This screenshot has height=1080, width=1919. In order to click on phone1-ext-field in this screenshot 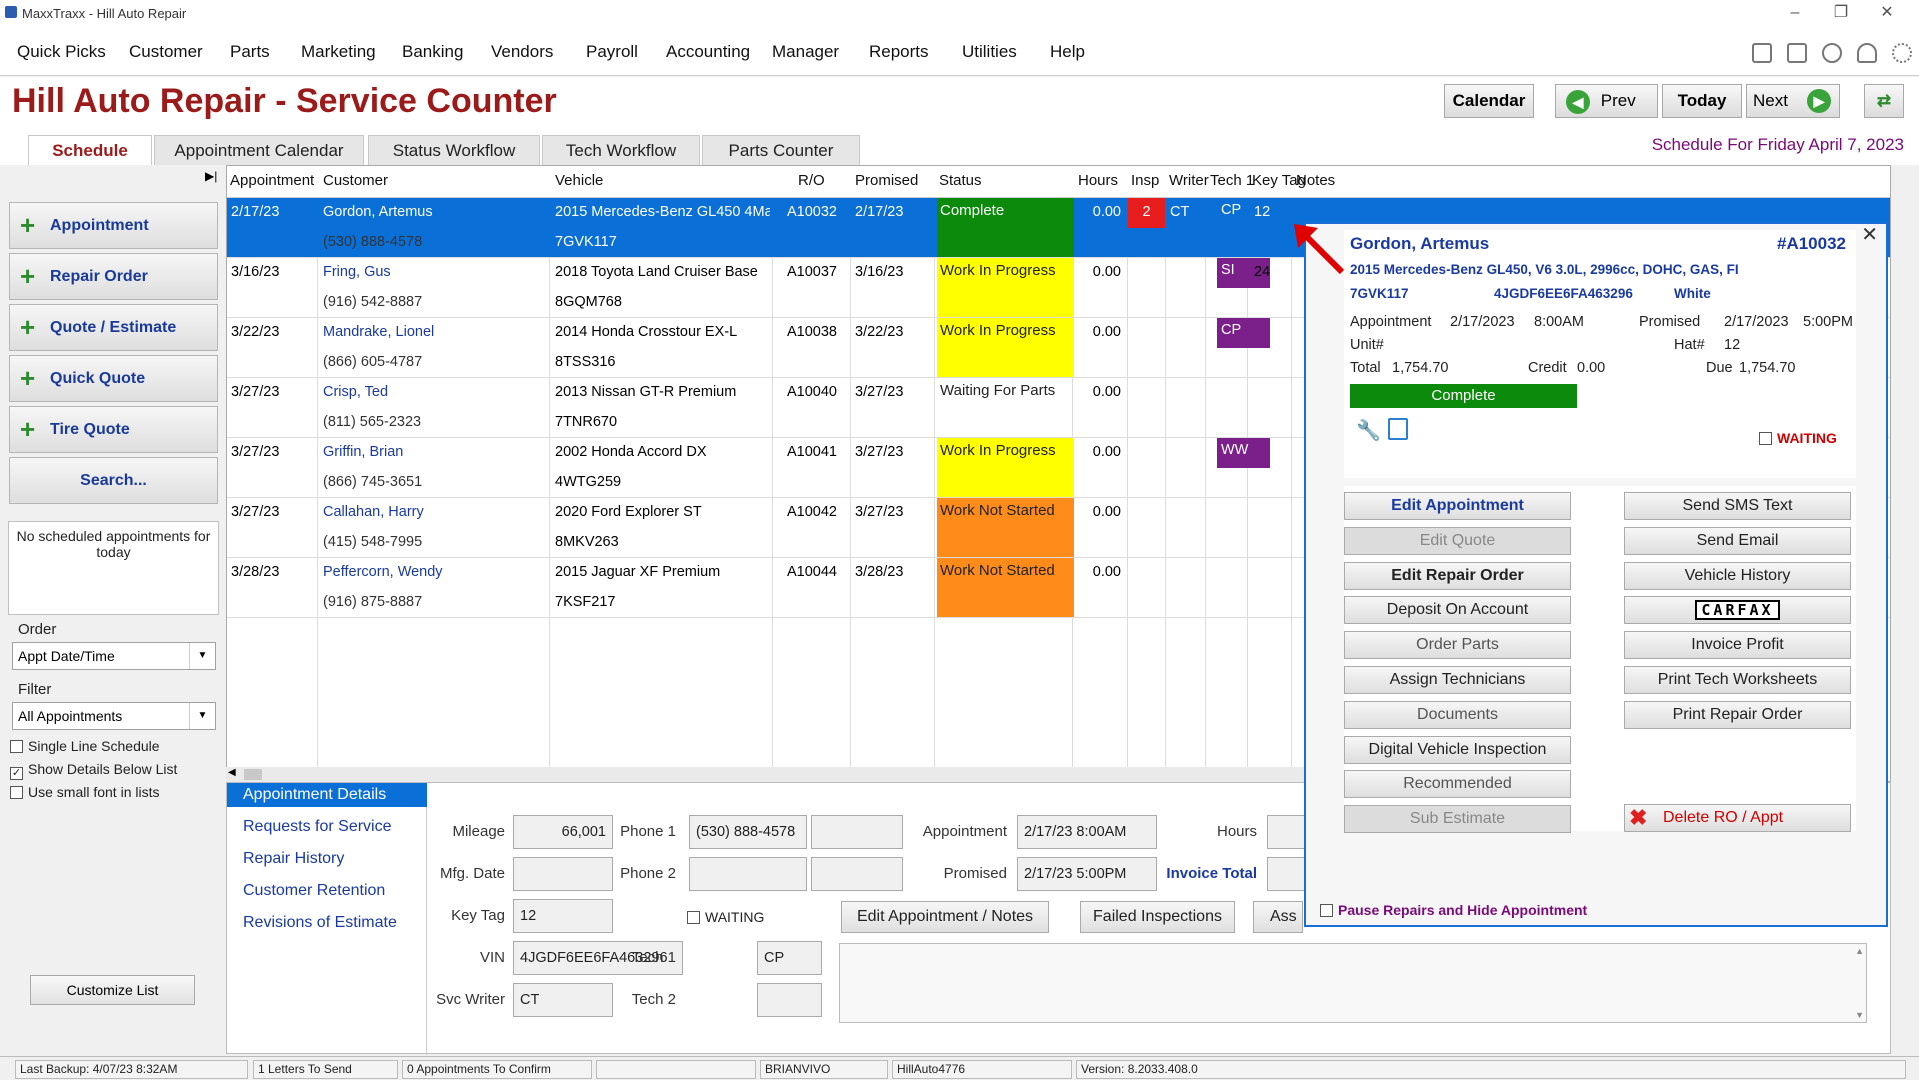, I will do `click(857, 832)`.